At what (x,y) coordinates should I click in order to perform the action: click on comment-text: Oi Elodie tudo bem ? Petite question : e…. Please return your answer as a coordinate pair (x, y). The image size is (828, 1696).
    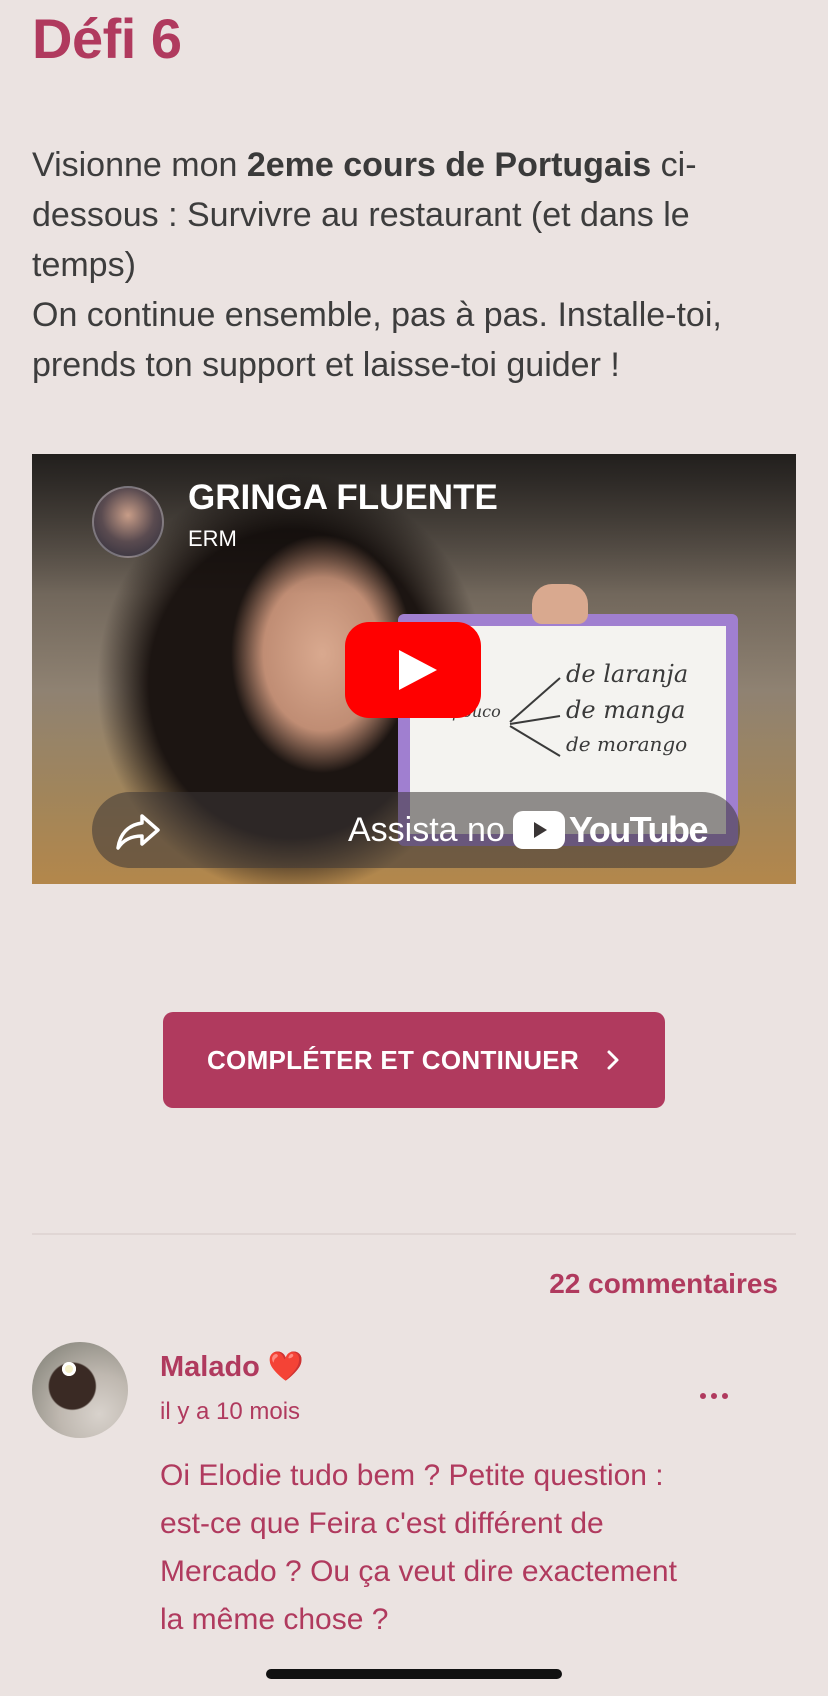
    Looking at the image, I should click on (418, 1547).